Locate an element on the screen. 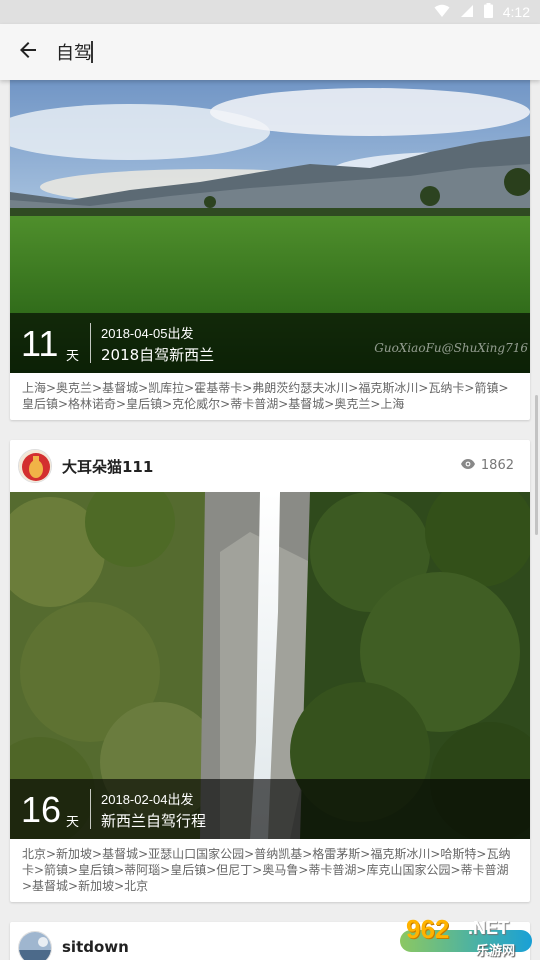 Image resolution: width=540 pixels, height=960 pixels. trip-title: 新西兰自驾行程 is located at coordinates (154, 821).